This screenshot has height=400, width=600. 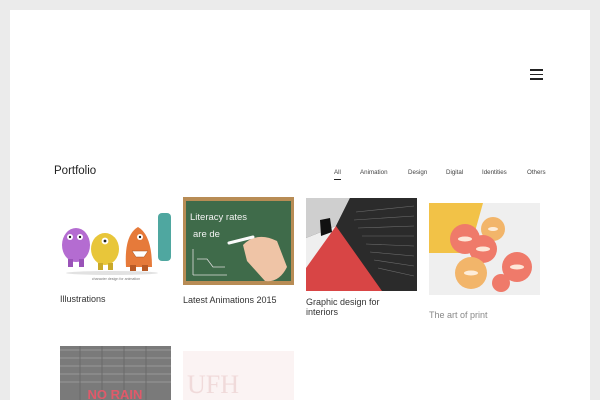 I want to click on portfolio-card-tire: NO RAIN, so click(x=115, y=373).